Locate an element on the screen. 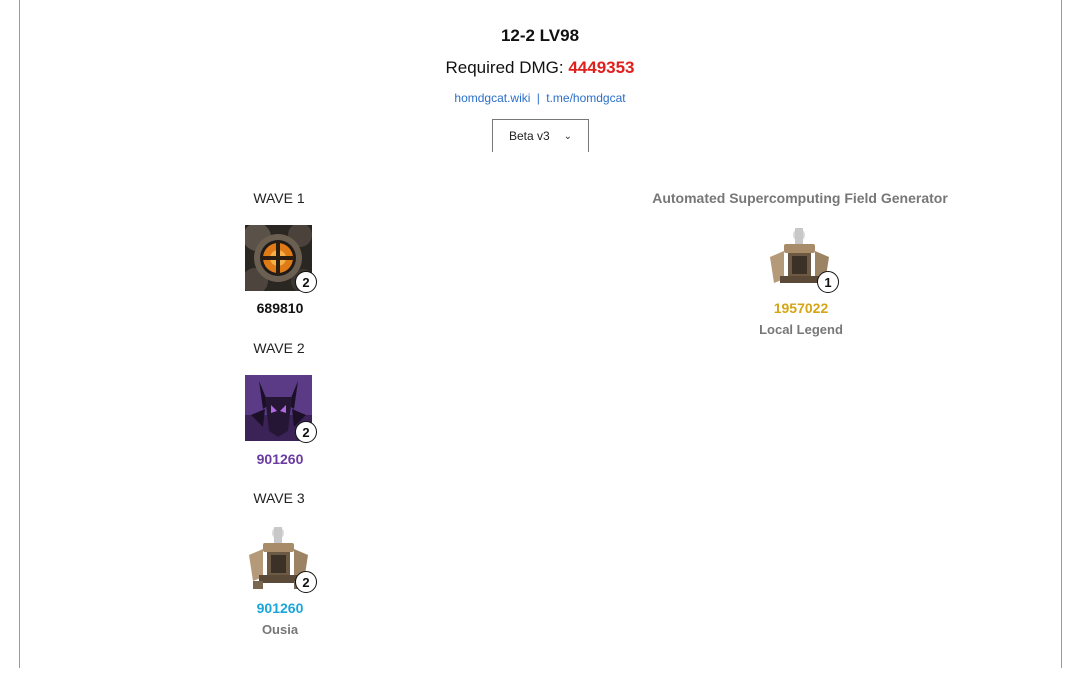 The width and height of the screenshot is (1080, 691). telegram-link: t.me/homdgcat is located at coordinates (585, 98).